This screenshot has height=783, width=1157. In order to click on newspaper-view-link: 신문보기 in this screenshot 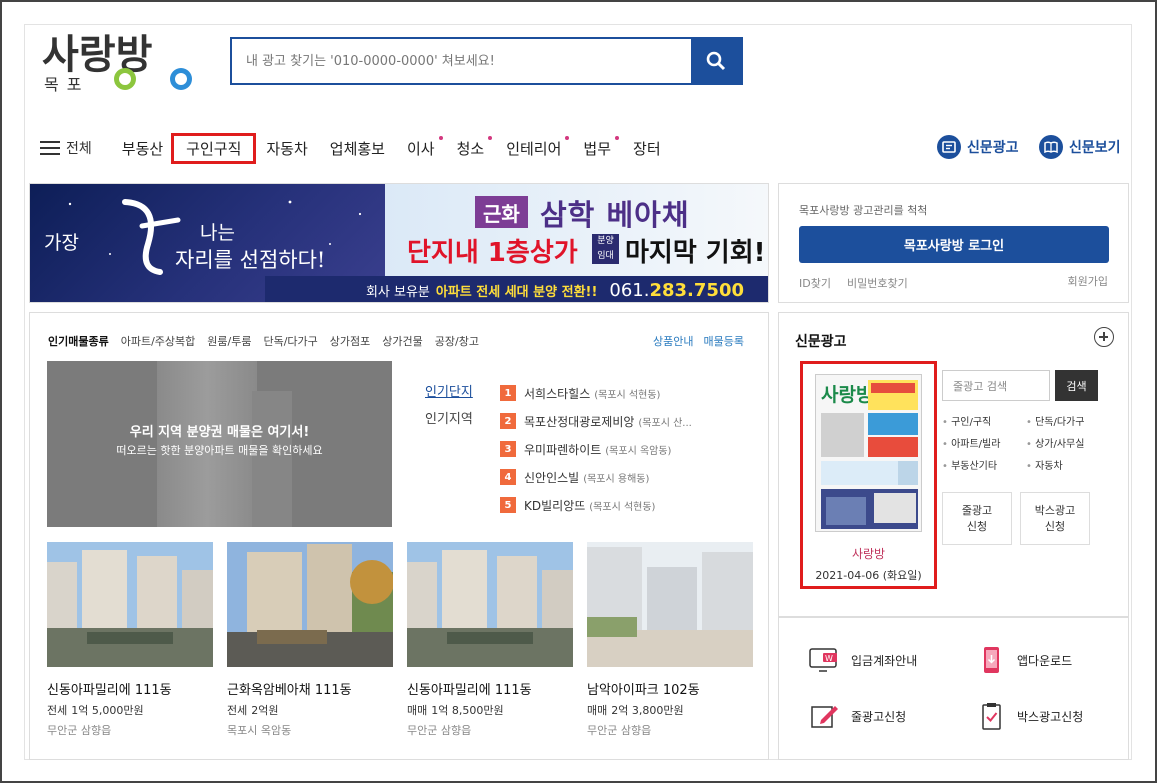, I will do `click(1080, 147)`.